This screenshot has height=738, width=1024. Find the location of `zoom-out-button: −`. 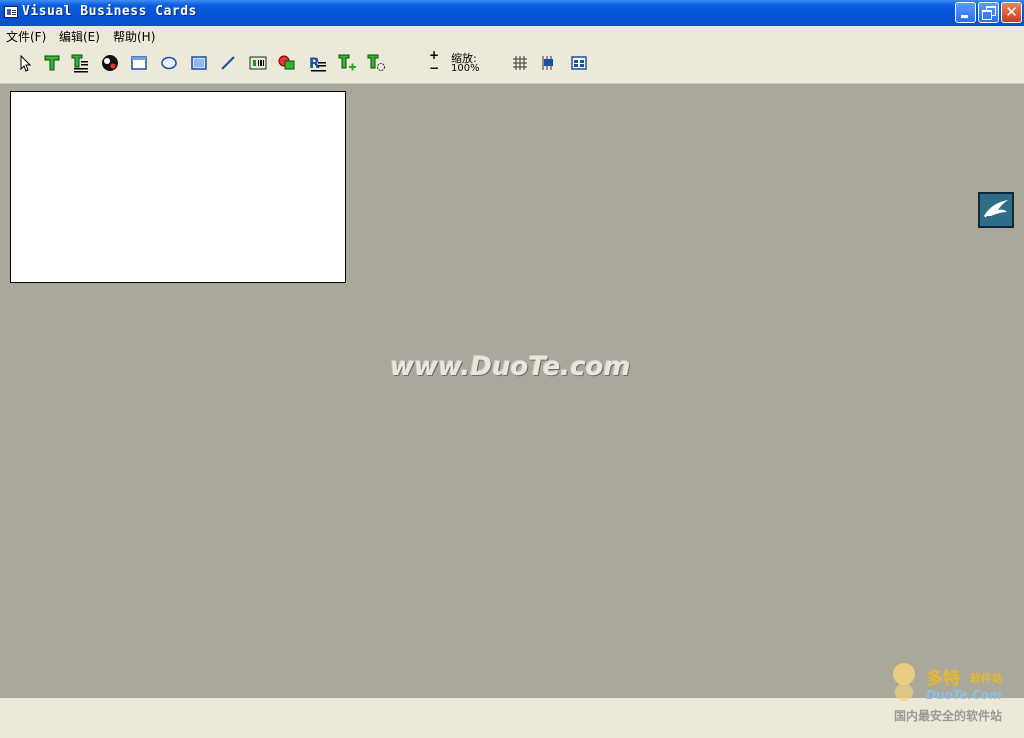

zoom-out-button: − is located at coordinates (434, 68).